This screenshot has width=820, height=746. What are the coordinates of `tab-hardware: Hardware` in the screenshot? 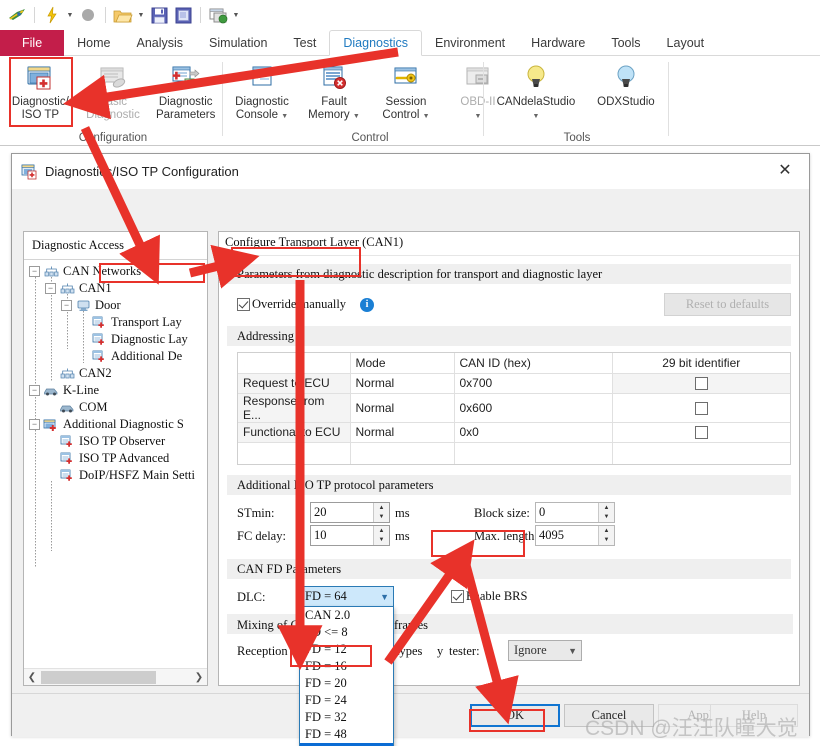 It's located at (558, 43).